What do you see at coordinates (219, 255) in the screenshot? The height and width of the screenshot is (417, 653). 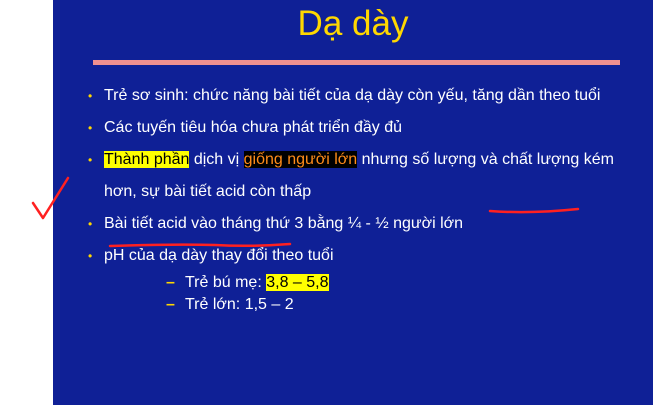 I see `bullet-text: pH của dạ dày thay đổi theo tuổi` at bounding box center [219, 255].